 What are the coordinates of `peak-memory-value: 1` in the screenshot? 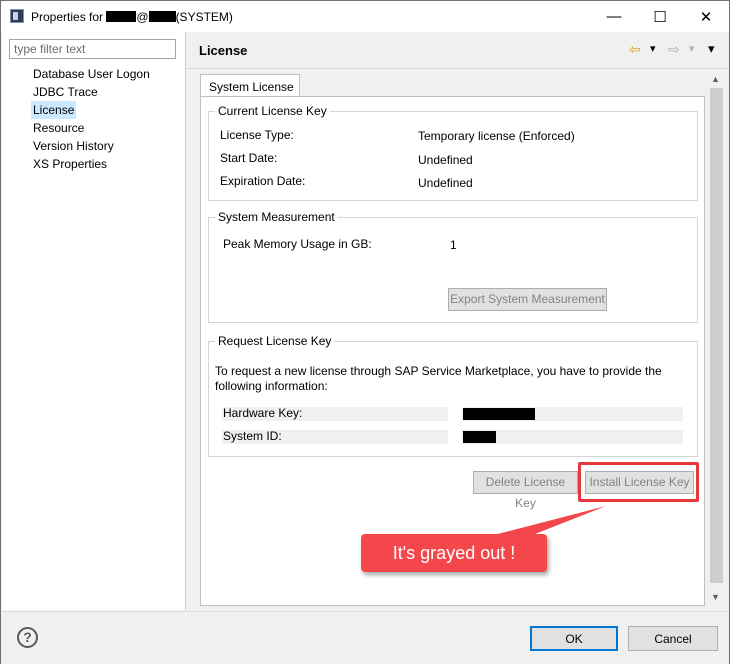 It's located at (453, 245).